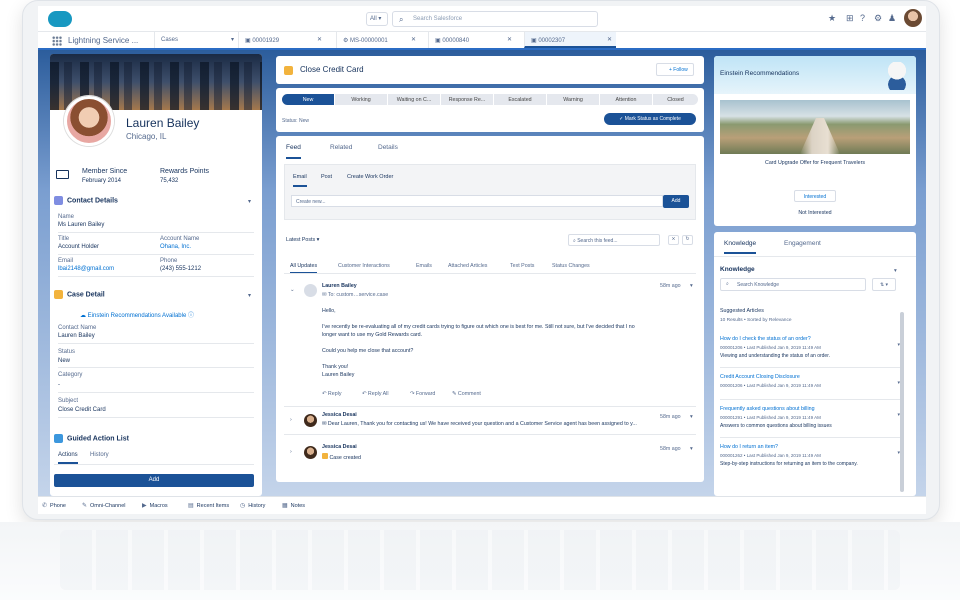 This screenshot has width=960, height=600. Describe the element at coordinates (99, 455) in the screenshot. I see `tab-history: History` at that location.